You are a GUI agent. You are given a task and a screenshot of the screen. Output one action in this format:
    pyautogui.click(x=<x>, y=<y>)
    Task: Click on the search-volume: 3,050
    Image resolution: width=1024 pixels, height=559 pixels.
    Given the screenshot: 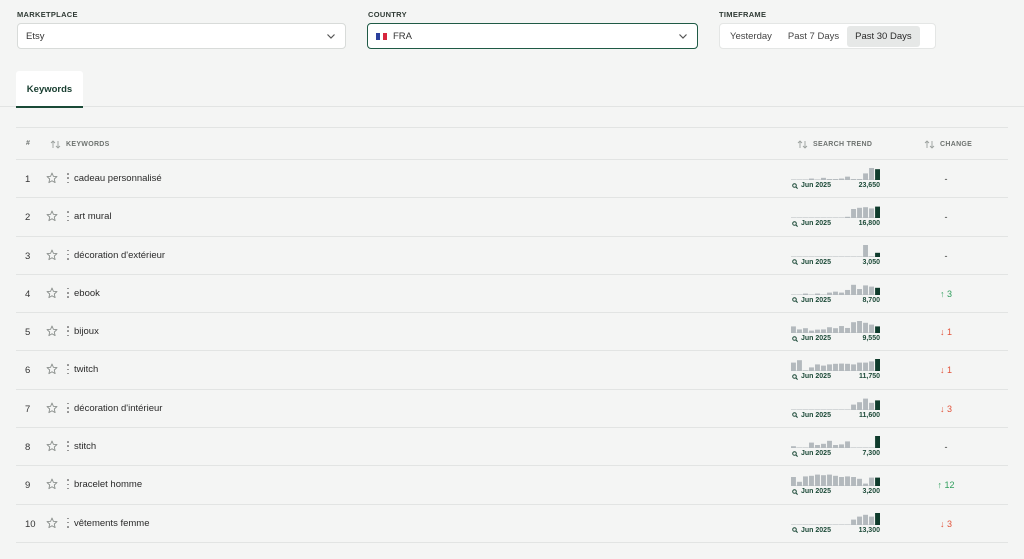 What is the action you would take?
    pyautogui.click(x=871, y=262)
    